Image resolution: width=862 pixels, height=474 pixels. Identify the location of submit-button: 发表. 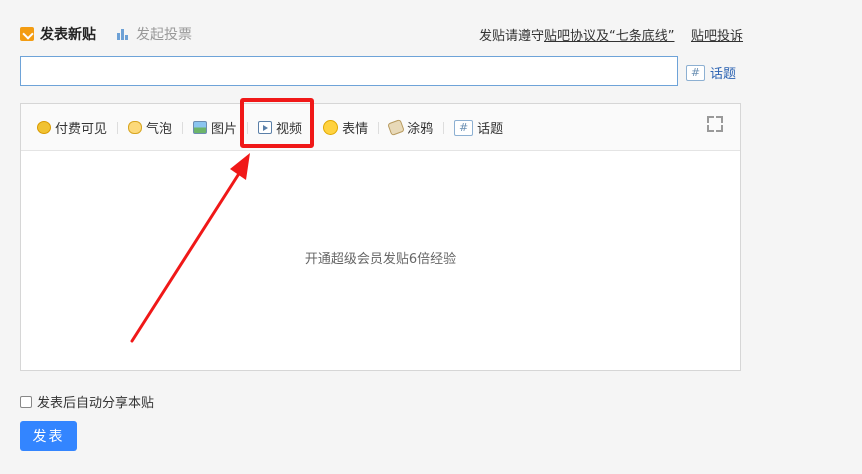
(48, 436).